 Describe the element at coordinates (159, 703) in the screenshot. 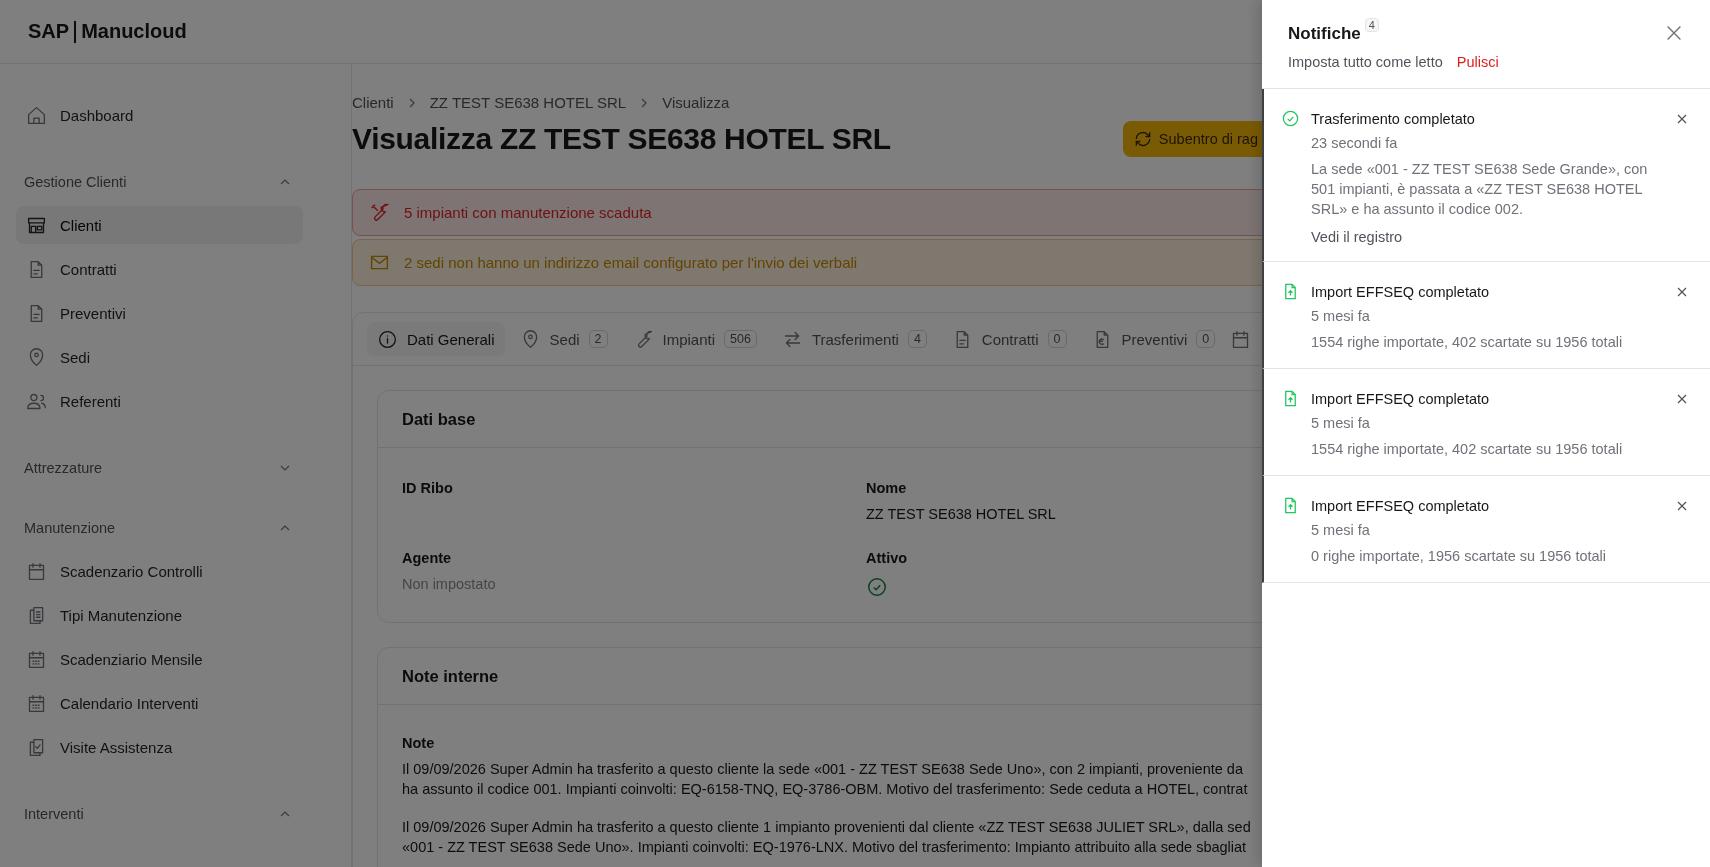

I see `sidebar-item: Calendario Interventi` at that location.